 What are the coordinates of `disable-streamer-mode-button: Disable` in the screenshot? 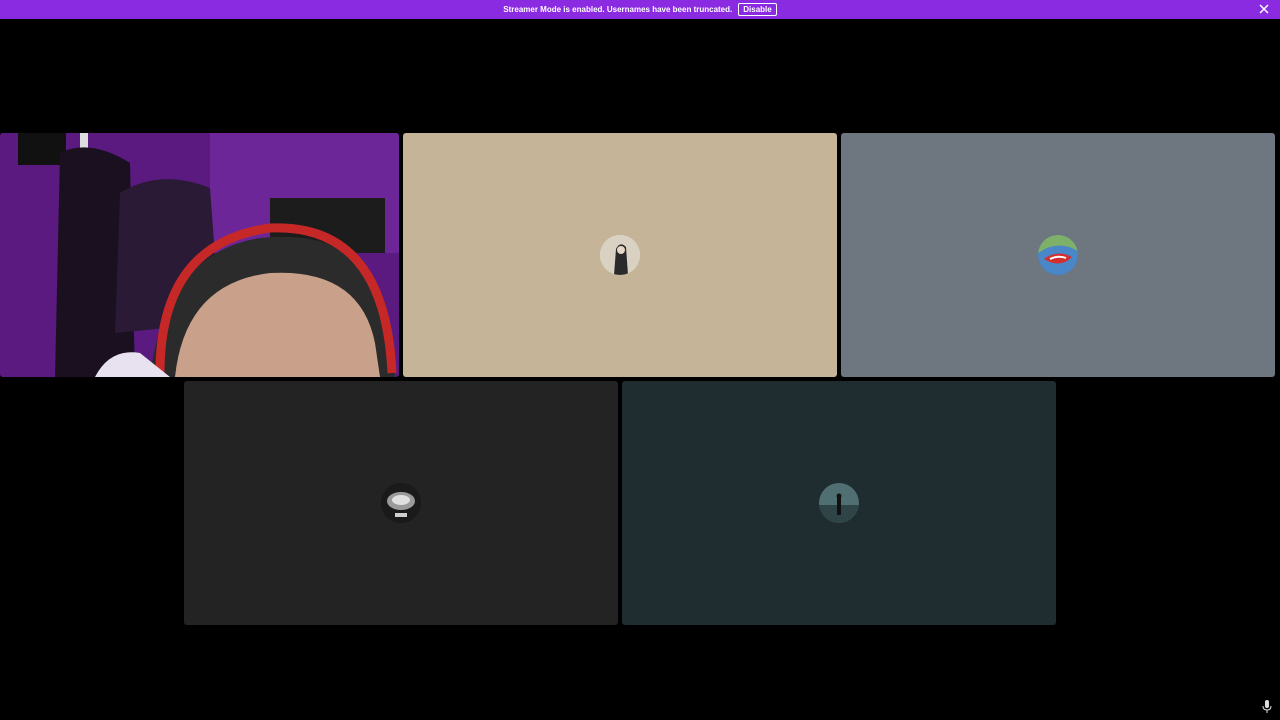 It's located at (757, 9).